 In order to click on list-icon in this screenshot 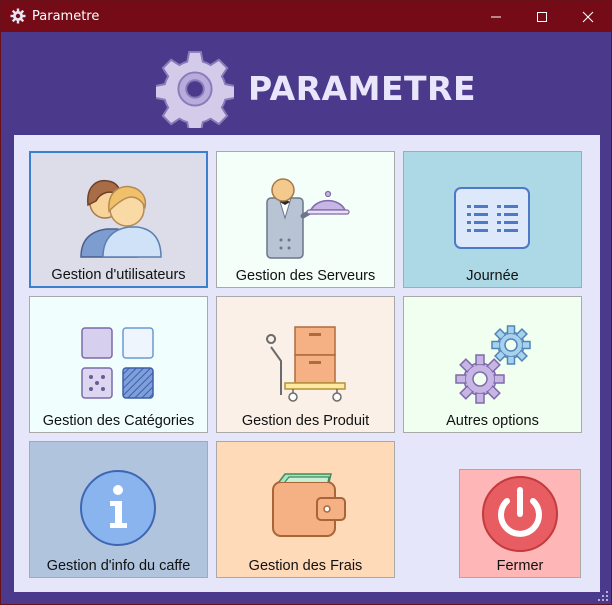, I will do `click(492, 218)`.